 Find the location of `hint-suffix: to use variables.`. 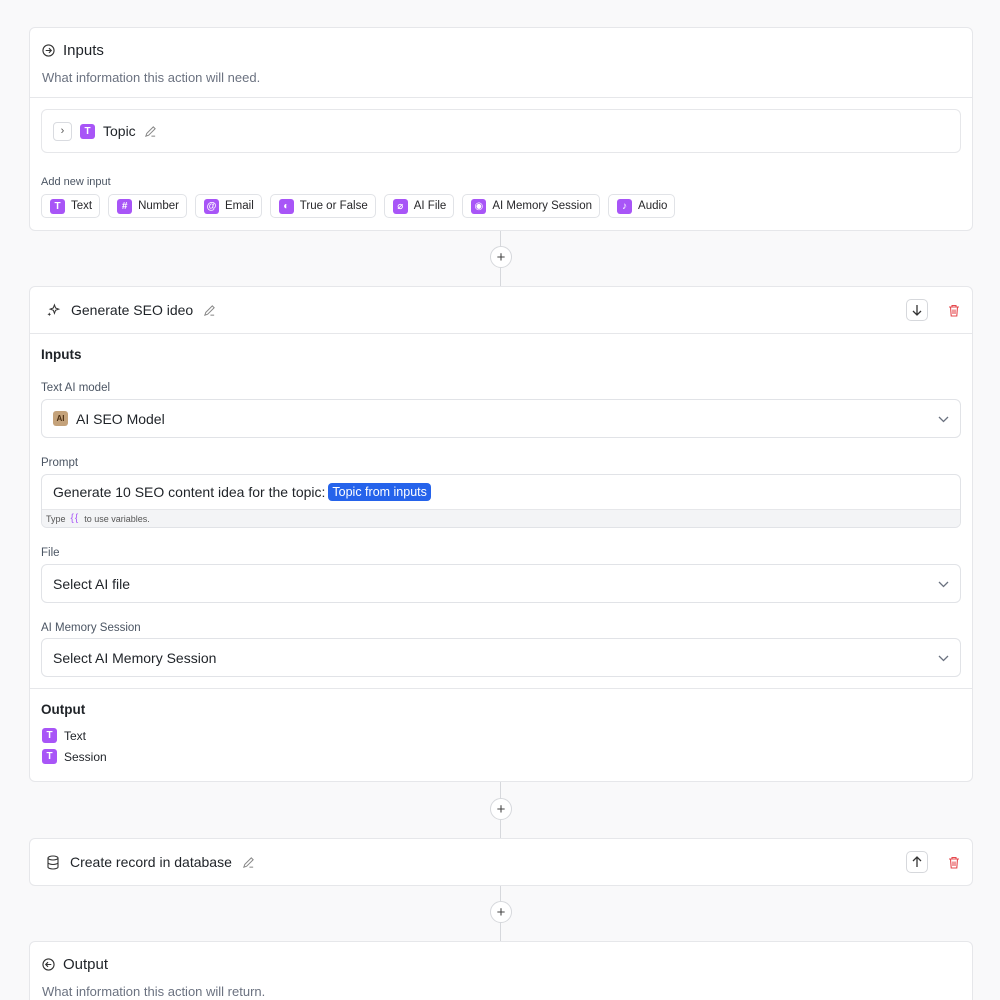

hint-suffix: to use variables. is located at coordinates (117, 518).